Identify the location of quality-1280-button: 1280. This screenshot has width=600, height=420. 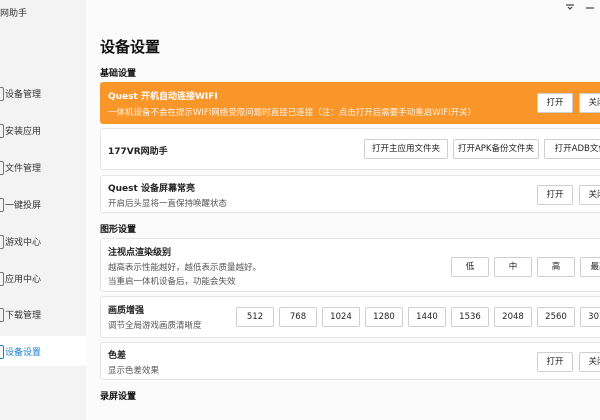
(384, 317).